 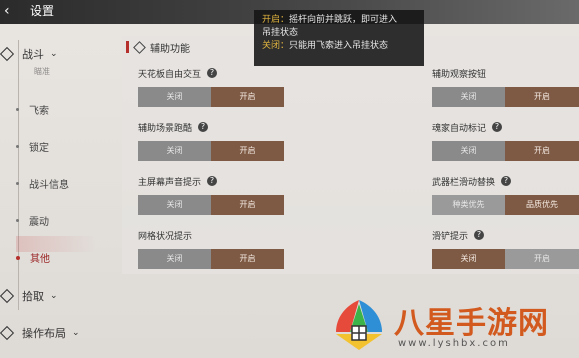 I want to click on sidebar-section-combat: 战斗 ⌄, so click(x=29, y=54).